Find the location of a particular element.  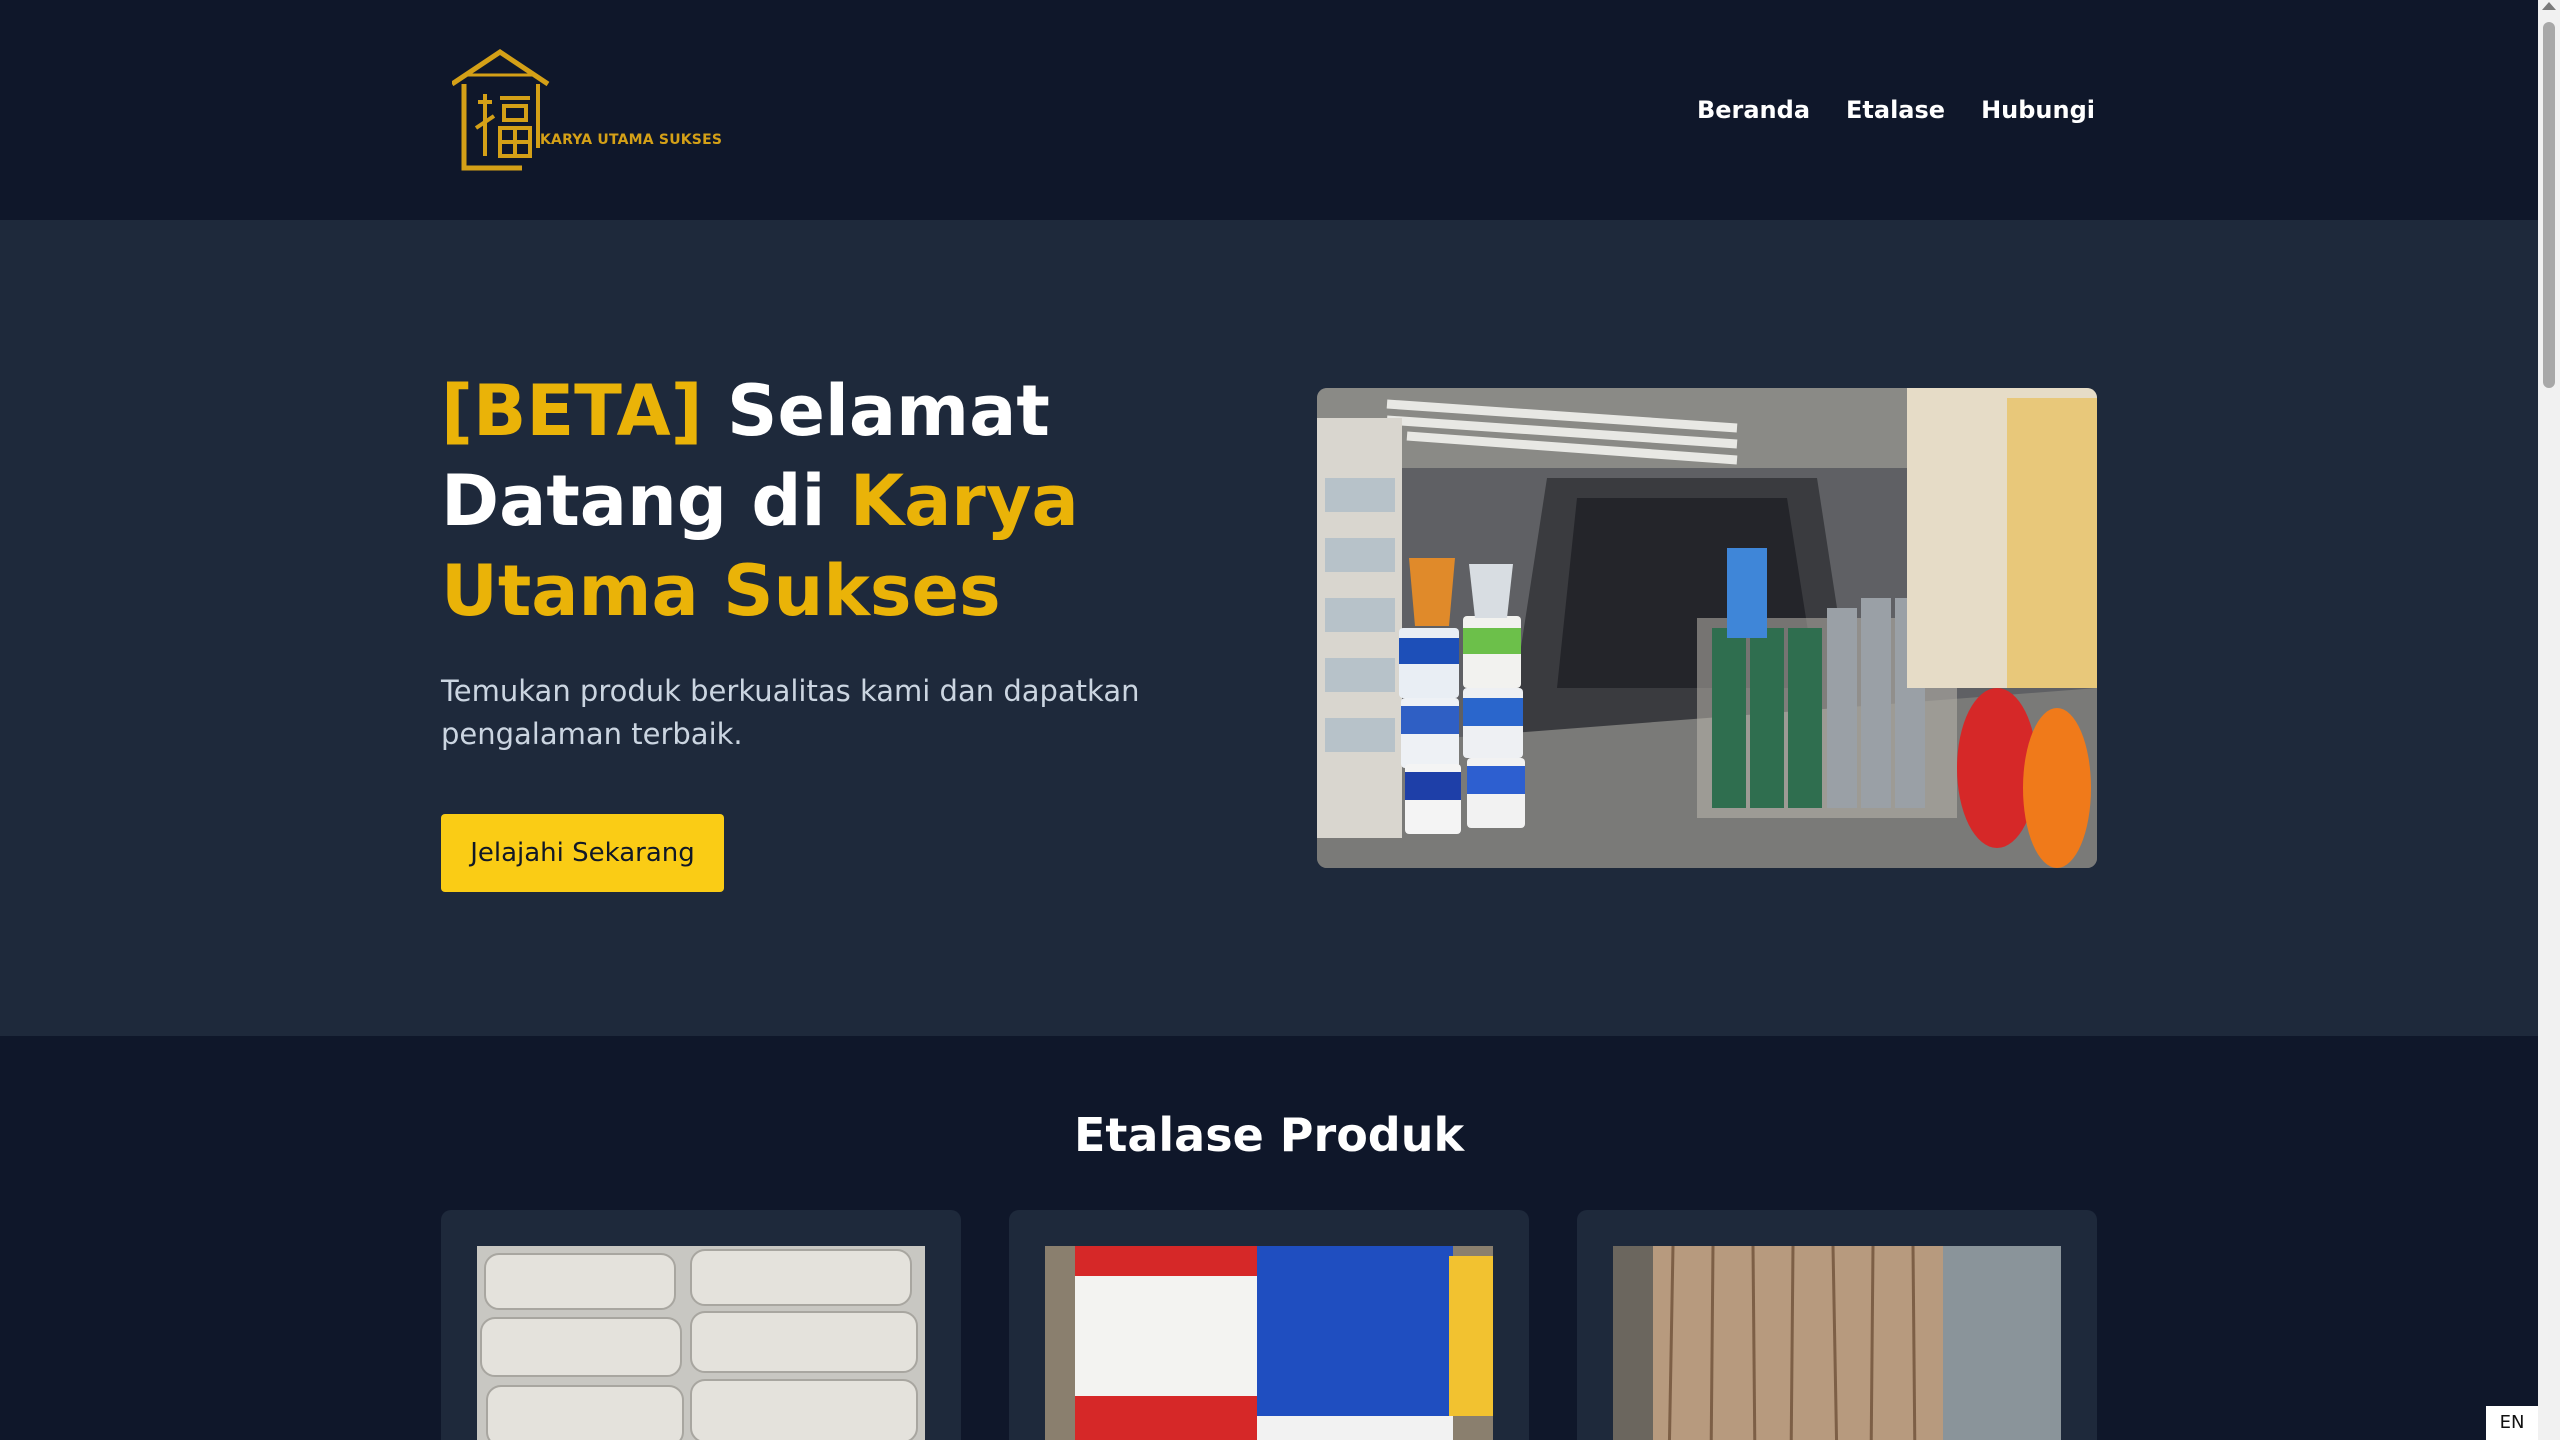

product-card-cement is located at coordinates (701, 1325).